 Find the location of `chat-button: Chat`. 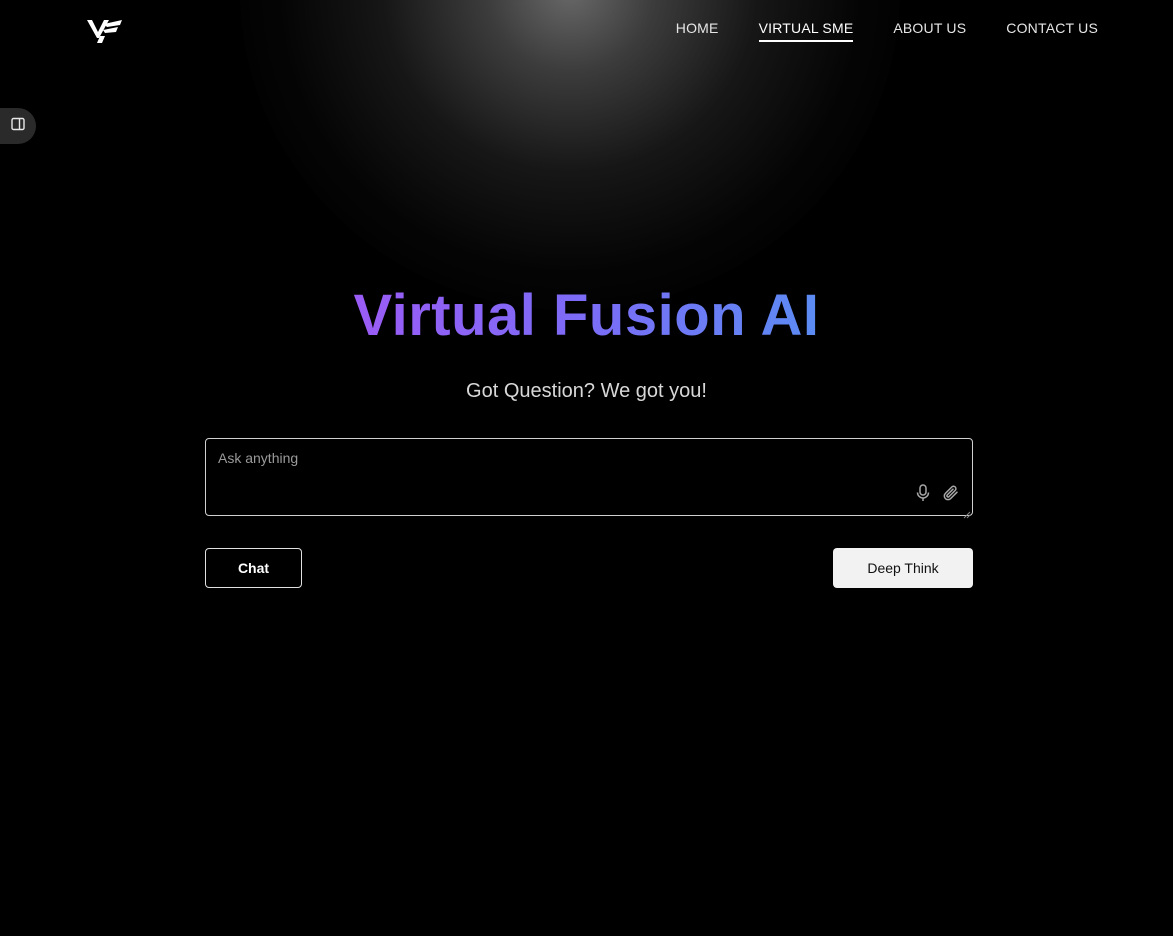

chat-button: Chat is located at coordinates (253, 568).